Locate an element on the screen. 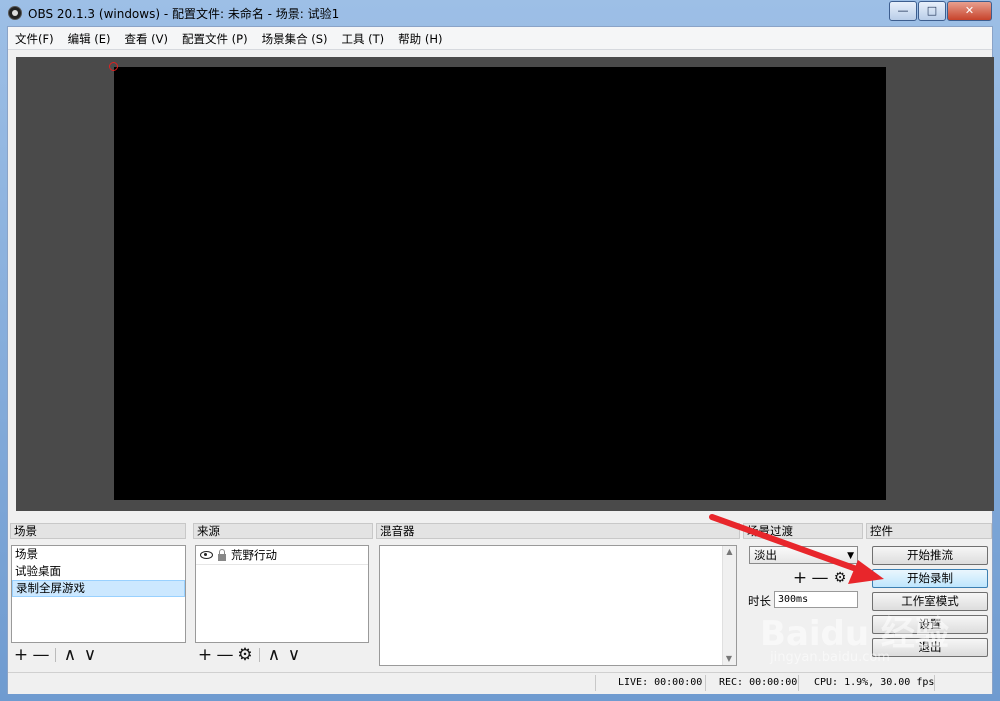  add-source-button: + is located at coordinates (205, 655).